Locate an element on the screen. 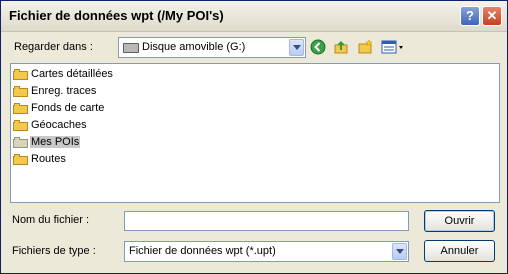  look-in-value: Disque amovible (G:) is located at coordinates (194, 47).